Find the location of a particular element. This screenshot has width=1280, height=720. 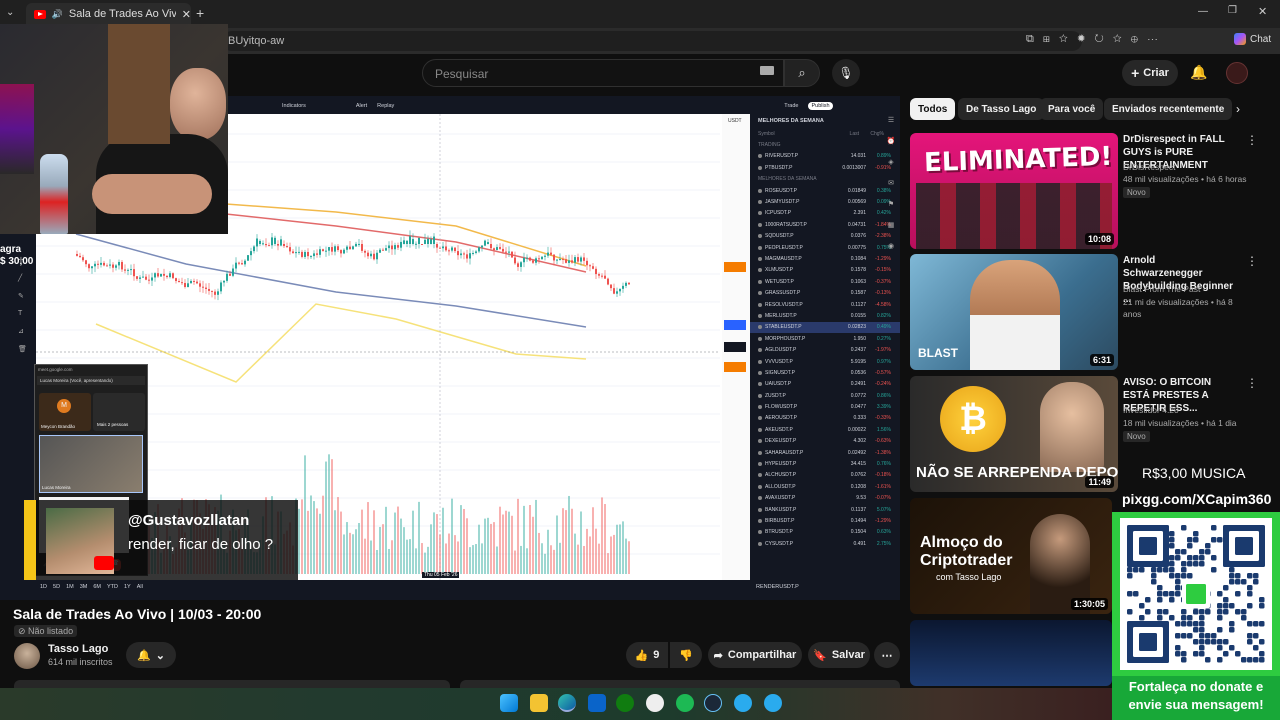

tab-list-icon: ⌄ is located at coordinates (10, 12).